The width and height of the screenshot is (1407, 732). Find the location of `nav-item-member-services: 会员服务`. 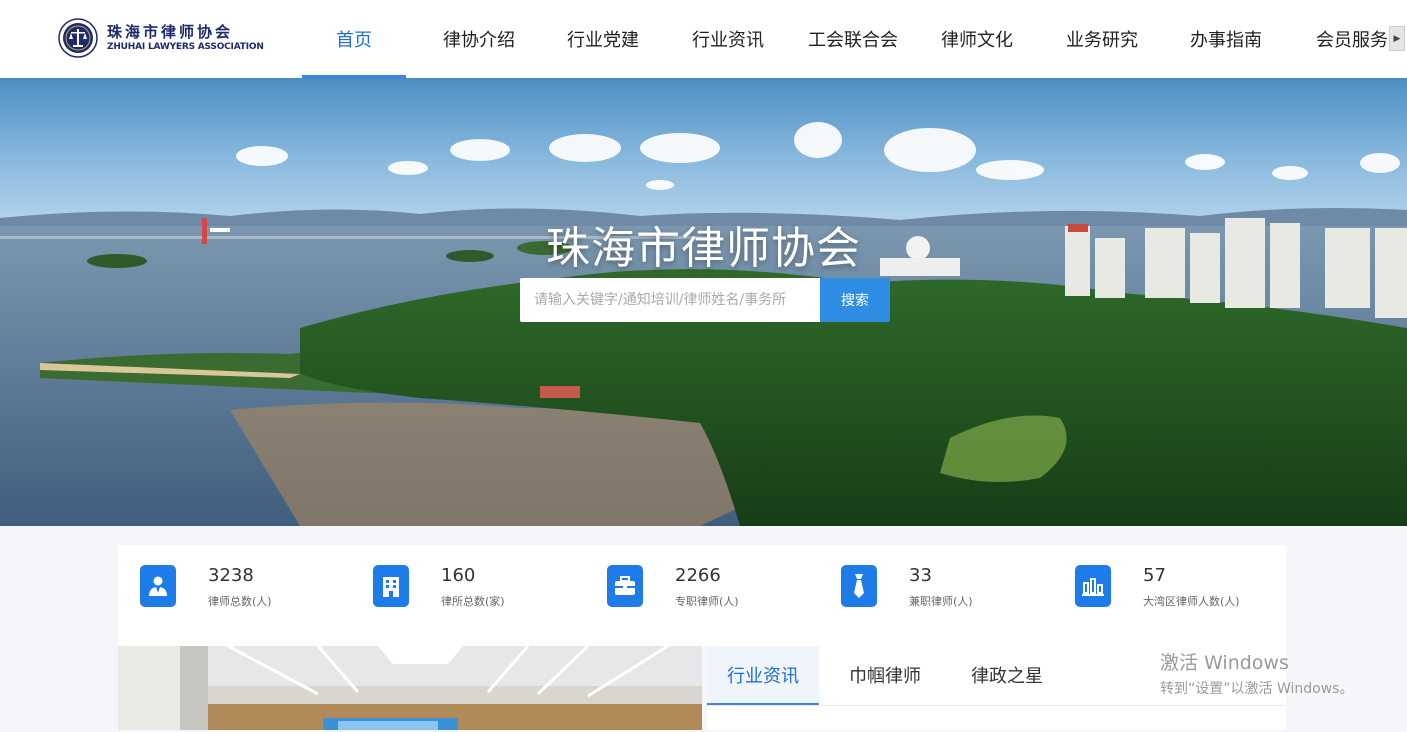

nav-item-member-services: 会员服务 is located at coordinates (1339, 39).